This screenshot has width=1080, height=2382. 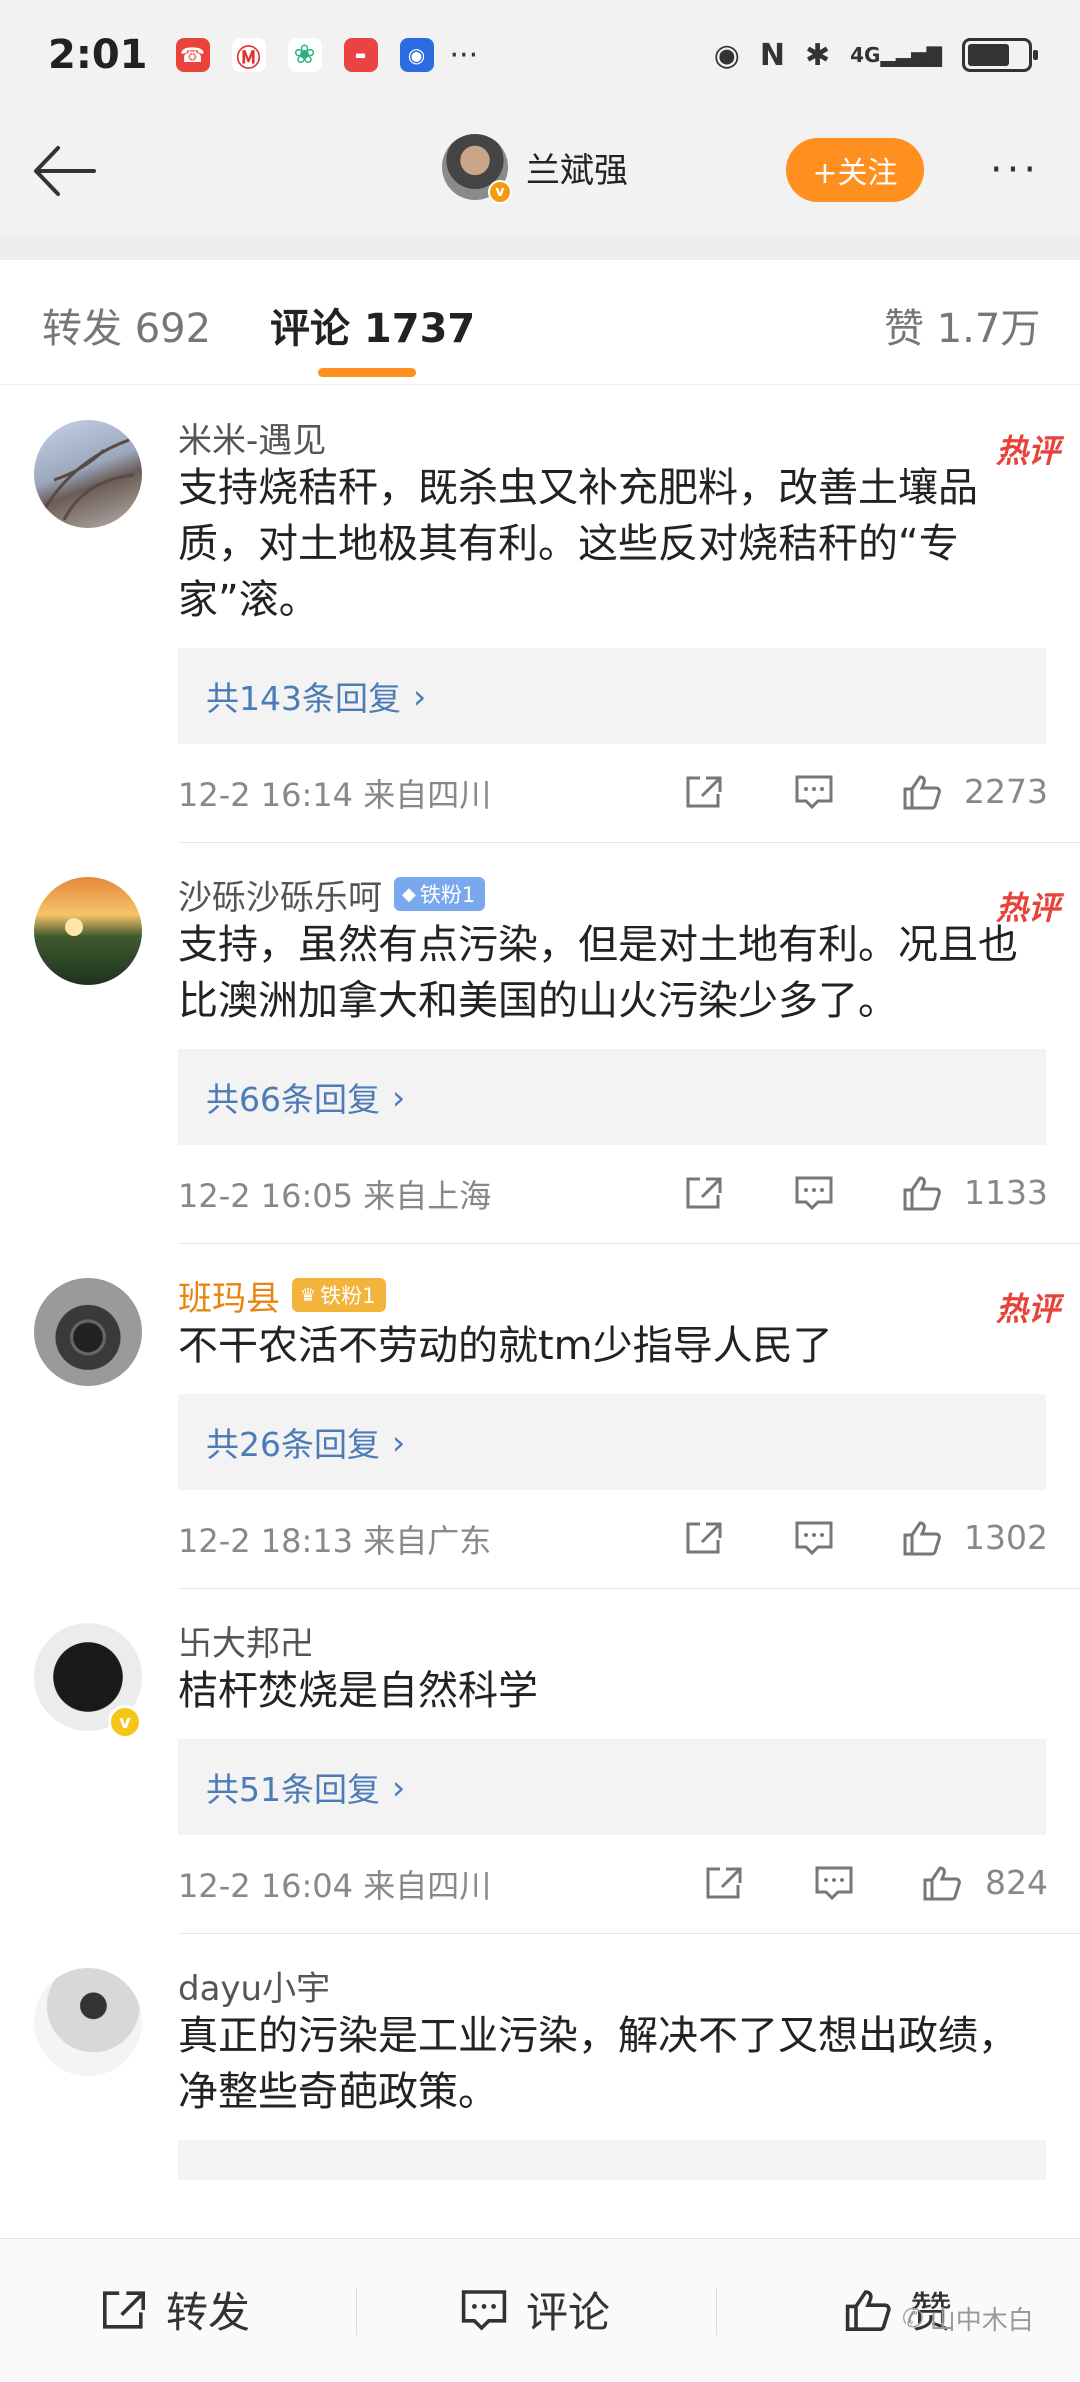 I want to click on commenter-name: 沙砾沙砾乐呵, so click(x=280, y=894).